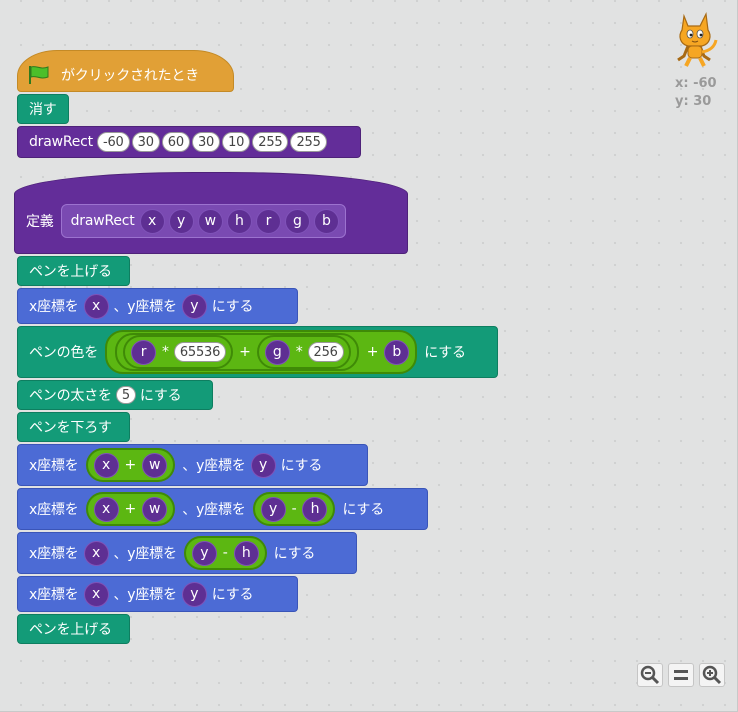 This screenshot has width=738, height=712. Describe the element at coordinates (237, 352) in the screenshot. I see `add-operator-inner: r * 65536 + g * 256` at that location.